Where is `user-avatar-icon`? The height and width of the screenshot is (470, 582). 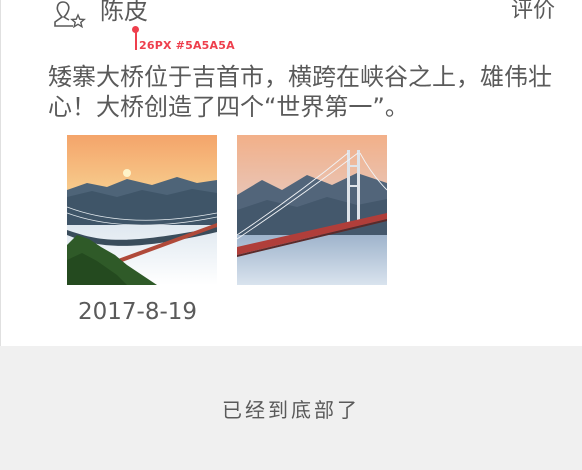
user-avatar-icon is located at coordinates (69, 14).